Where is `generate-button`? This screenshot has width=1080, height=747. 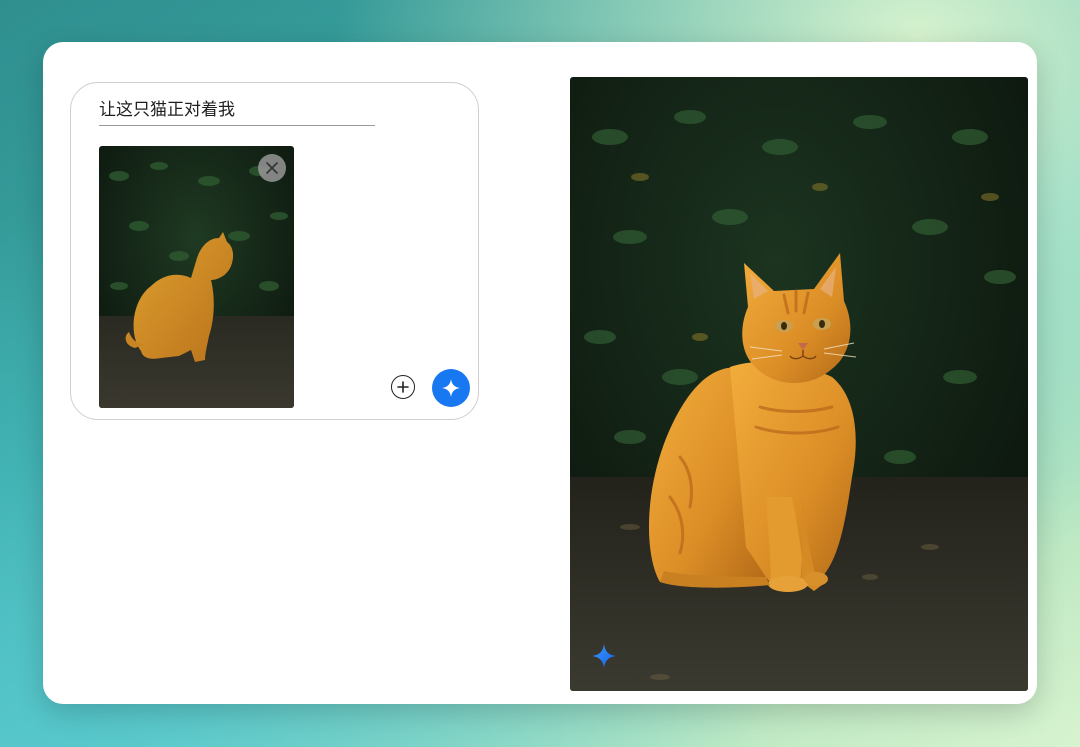
generate-button is located at coordinates (451, 388).